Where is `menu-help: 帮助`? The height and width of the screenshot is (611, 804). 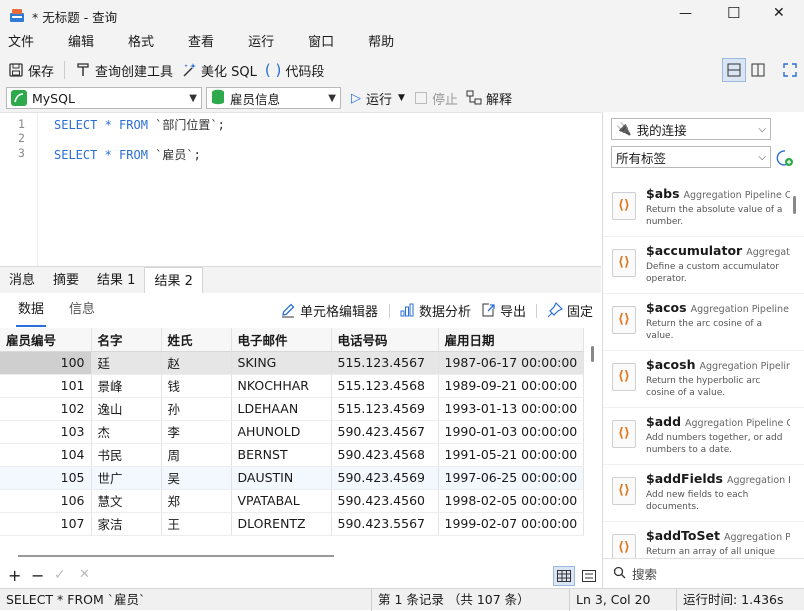
menu-help: 帮助 is located at coordinates (381, 43).